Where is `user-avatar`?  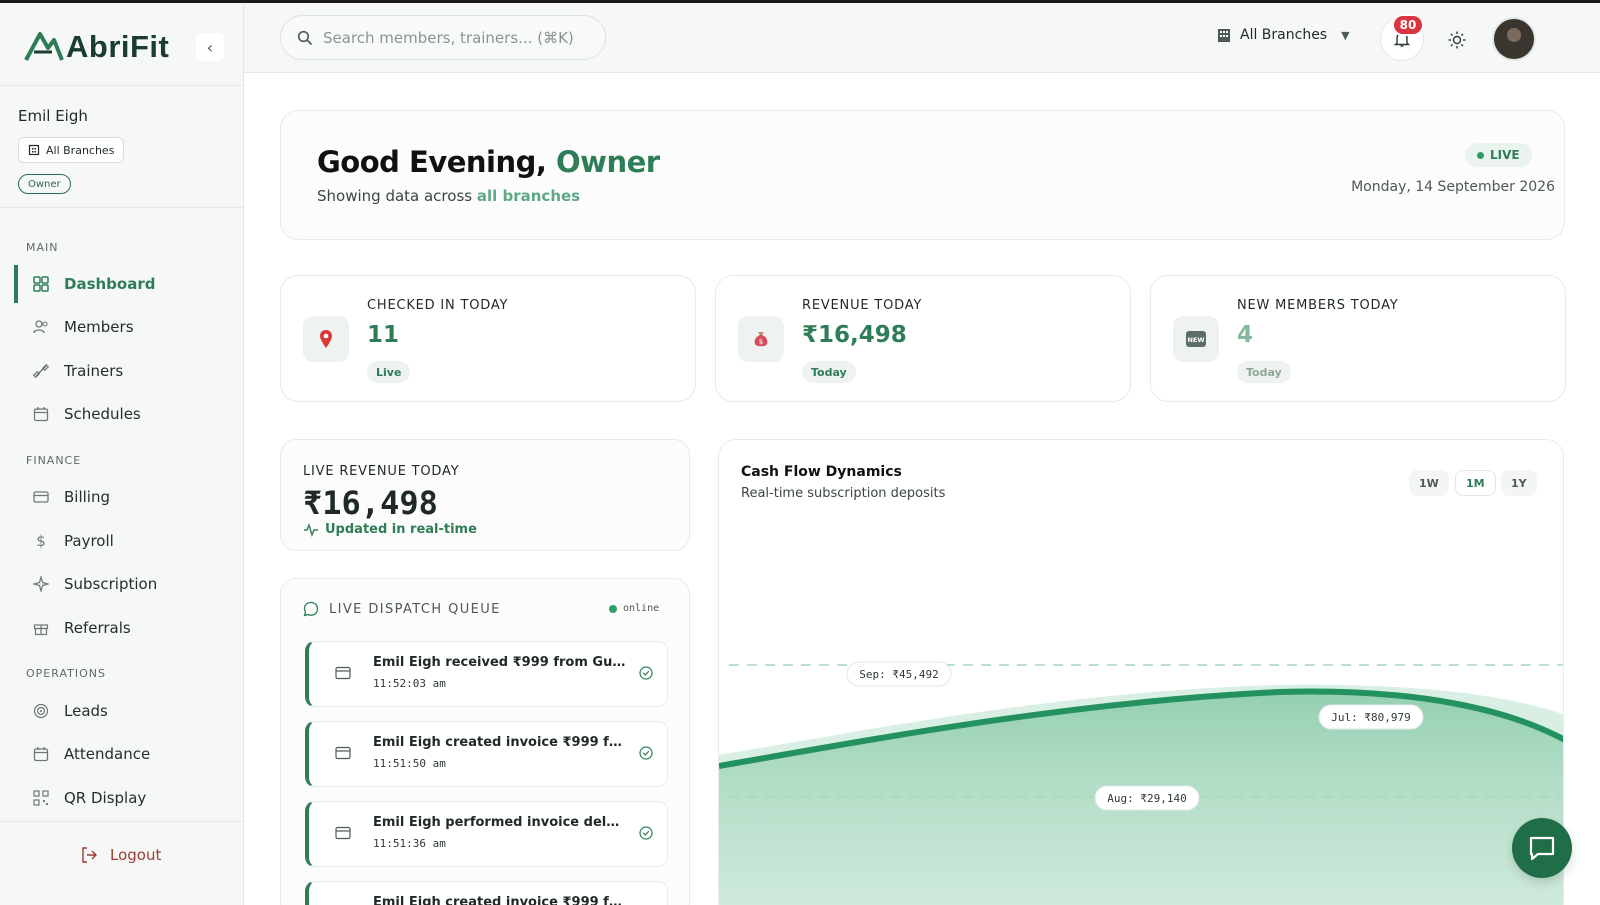 user-avatar is located at coordinates (1514, 39).